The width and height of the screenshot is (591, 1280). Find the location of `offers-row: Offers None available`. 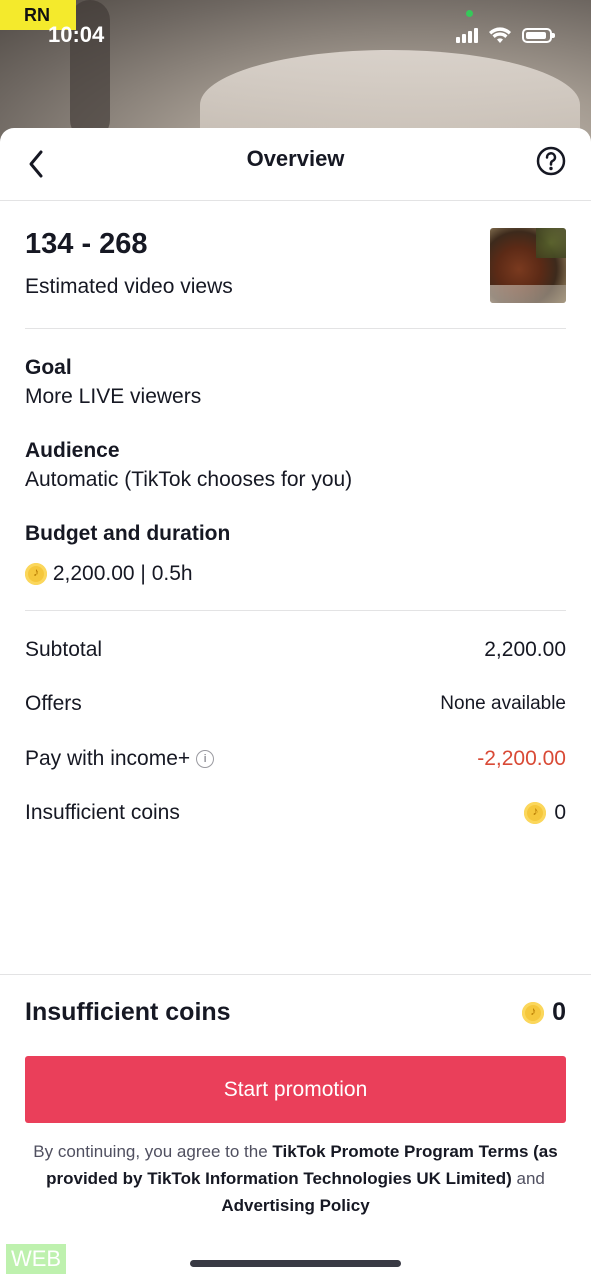

offers-row: Offers None available is located at coordinates (295, 704).